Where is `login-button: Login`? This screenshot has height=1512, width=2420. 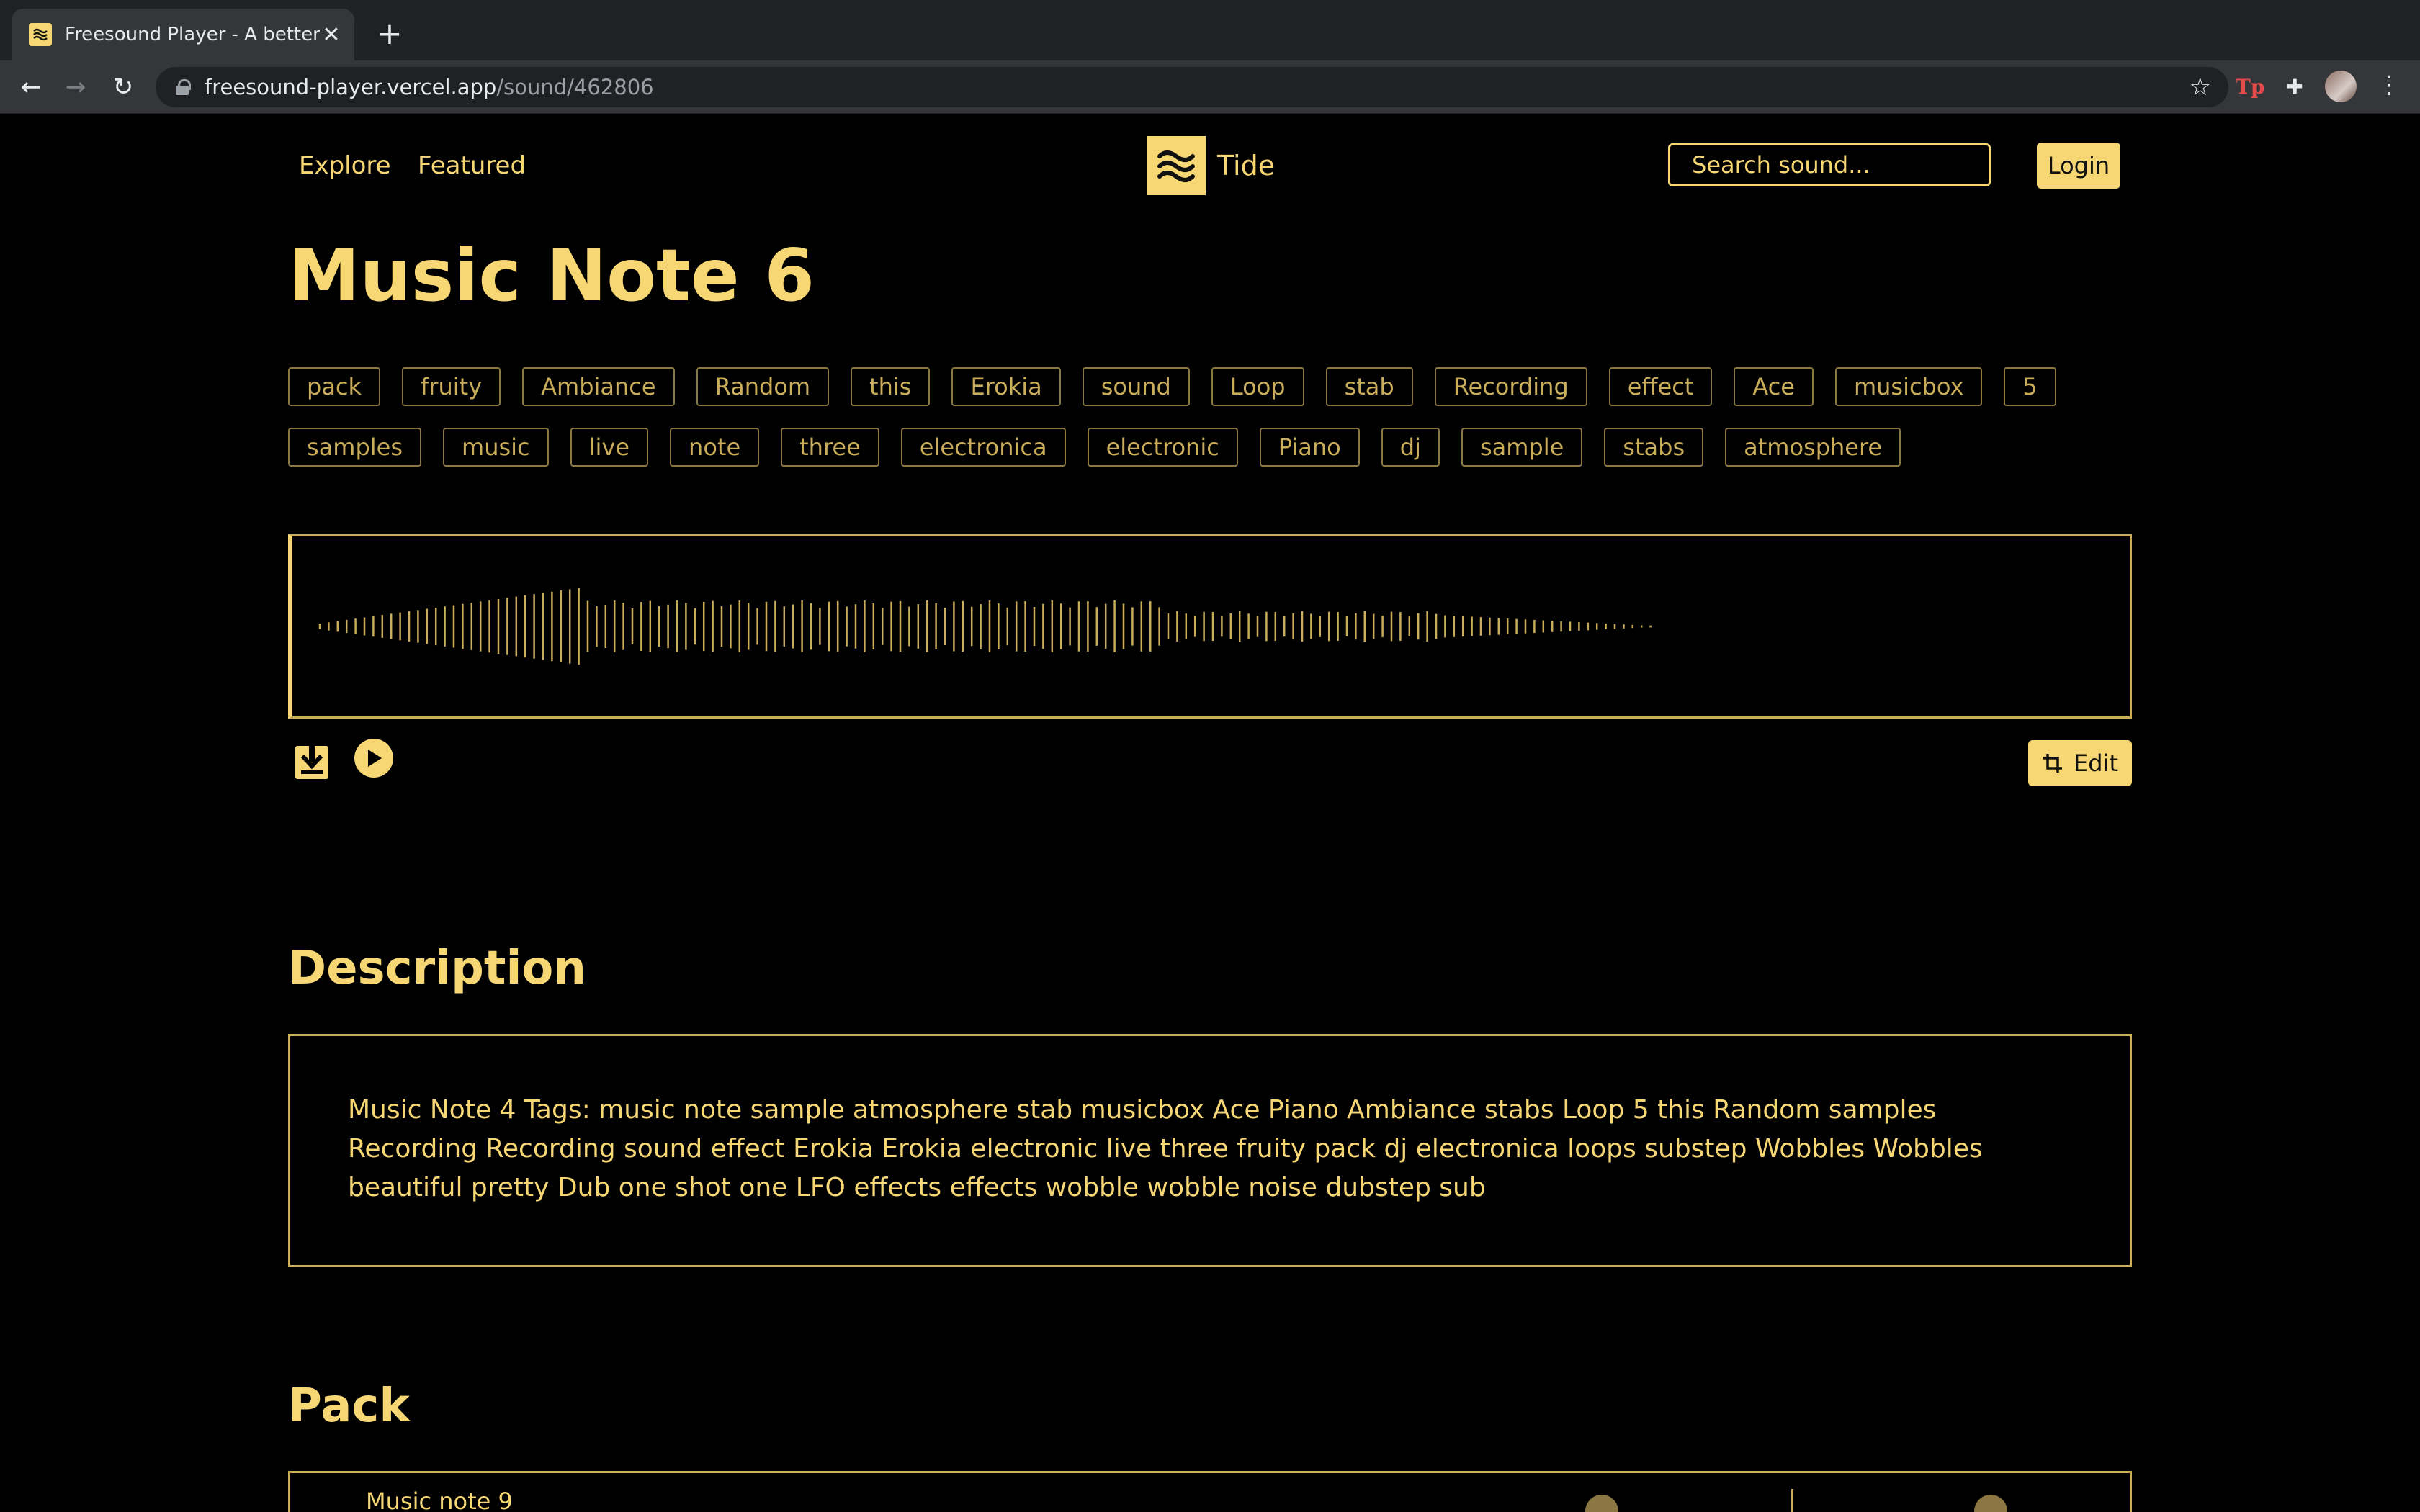 login-button: Login is located at coordinates (2078, 166).